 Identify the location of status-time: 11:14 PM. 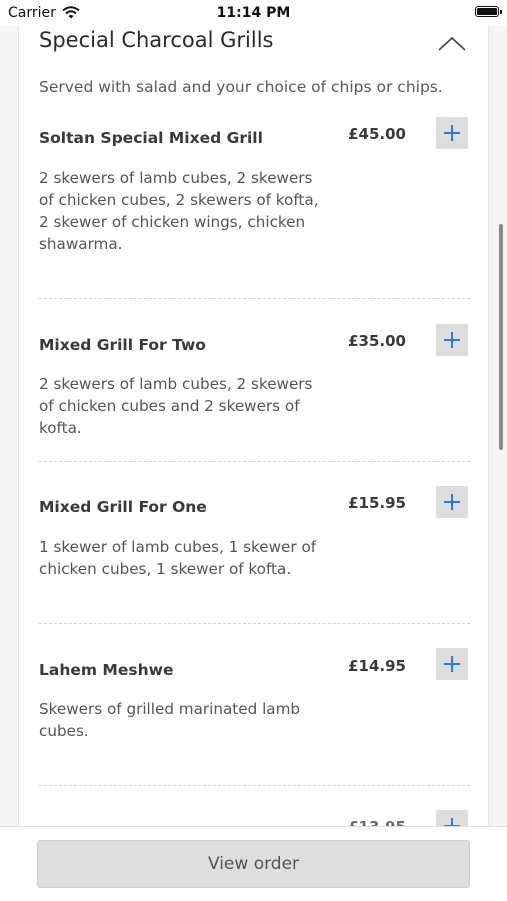
(253, 13).